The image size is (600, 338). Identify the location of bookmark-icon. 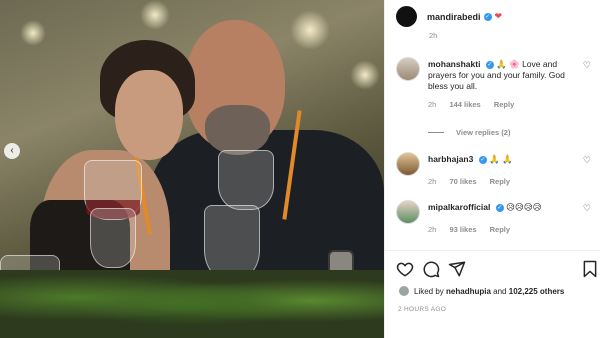
(590, 269).